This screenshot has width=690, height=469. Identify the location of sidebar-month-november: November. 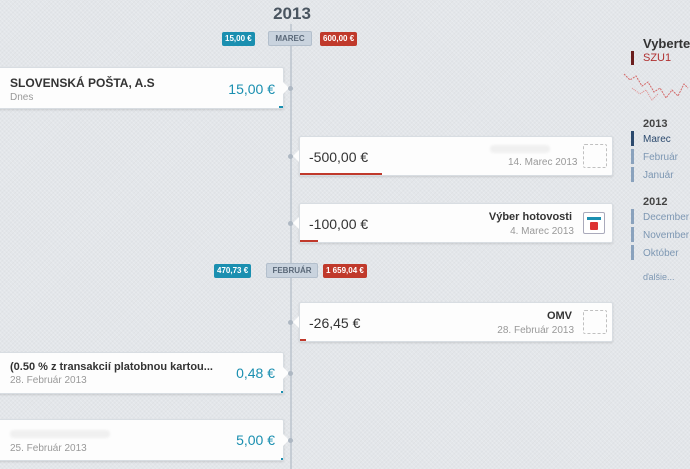
(666, 235).